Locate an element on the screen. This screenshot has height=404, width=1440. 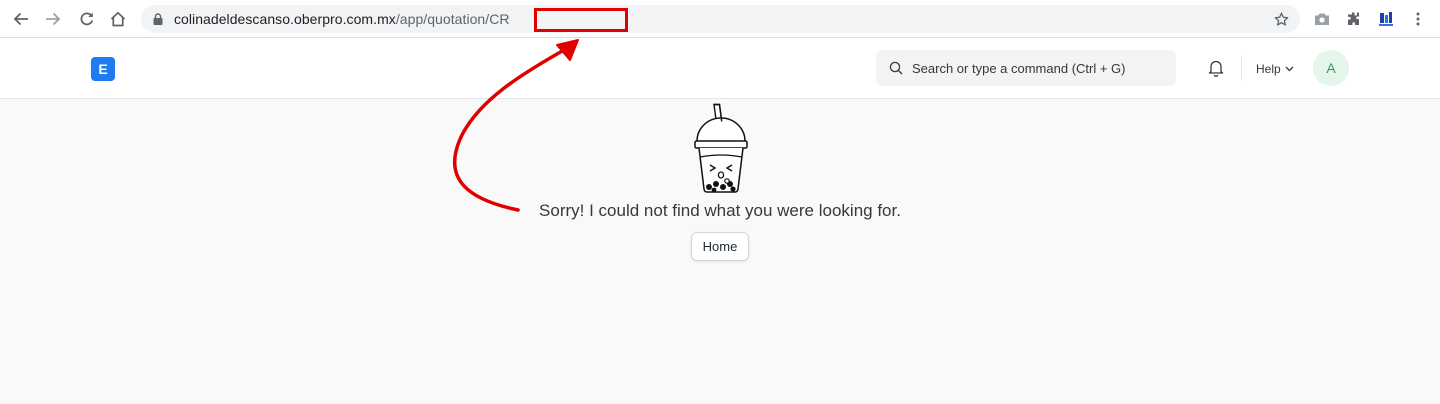
reload-button is located at coordinates (87, 19).